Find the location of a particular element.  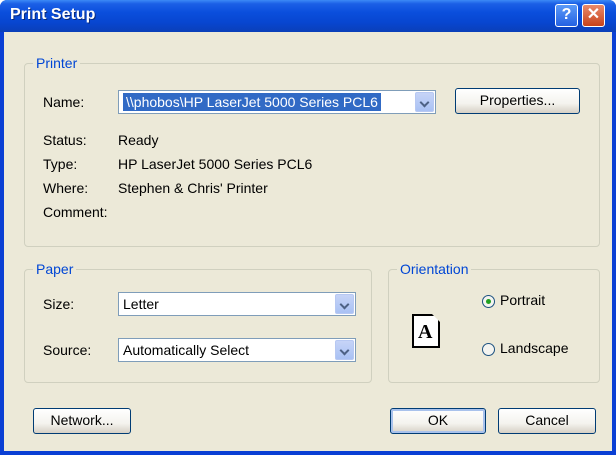

portrait-radio is located at coordinates (488, 301).